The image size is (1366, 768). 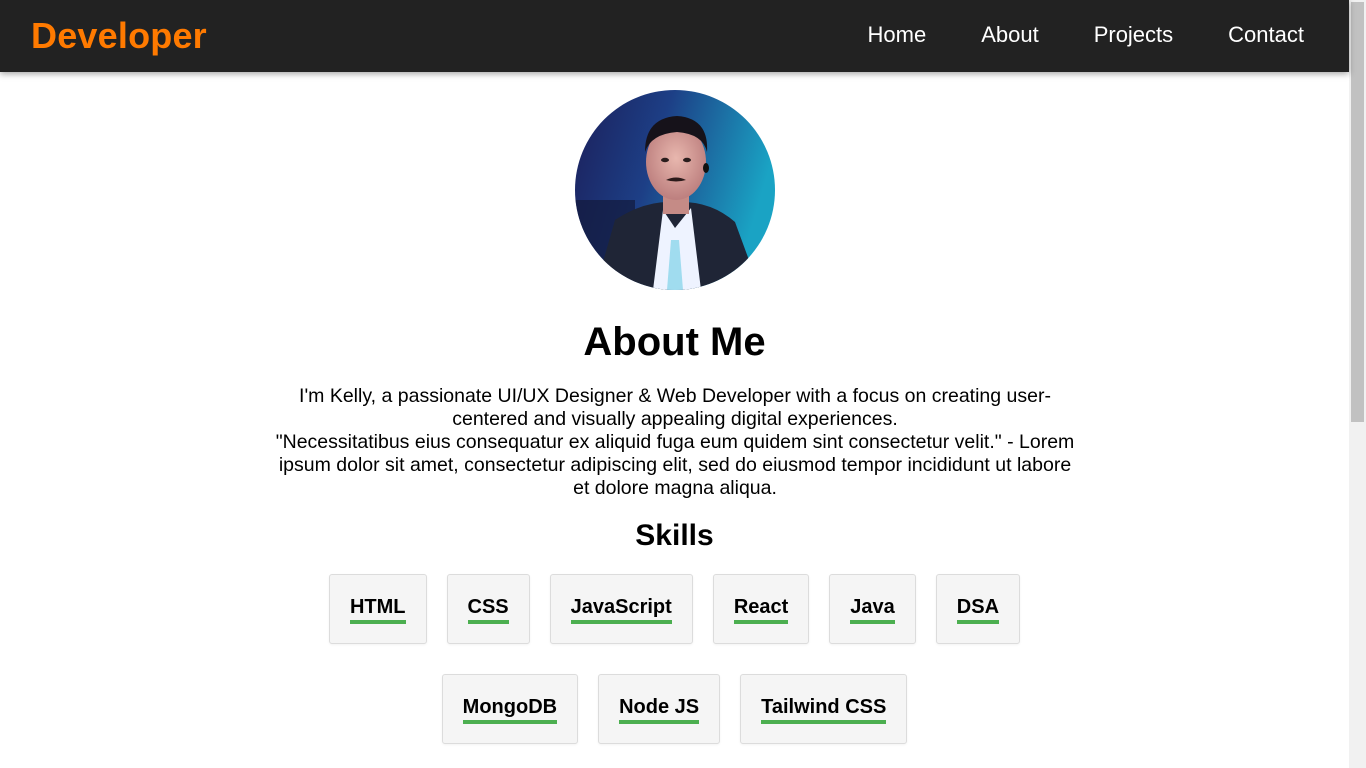 I want to click on skill-card-mongodb: MongoDB, so click(x=510, y=709).